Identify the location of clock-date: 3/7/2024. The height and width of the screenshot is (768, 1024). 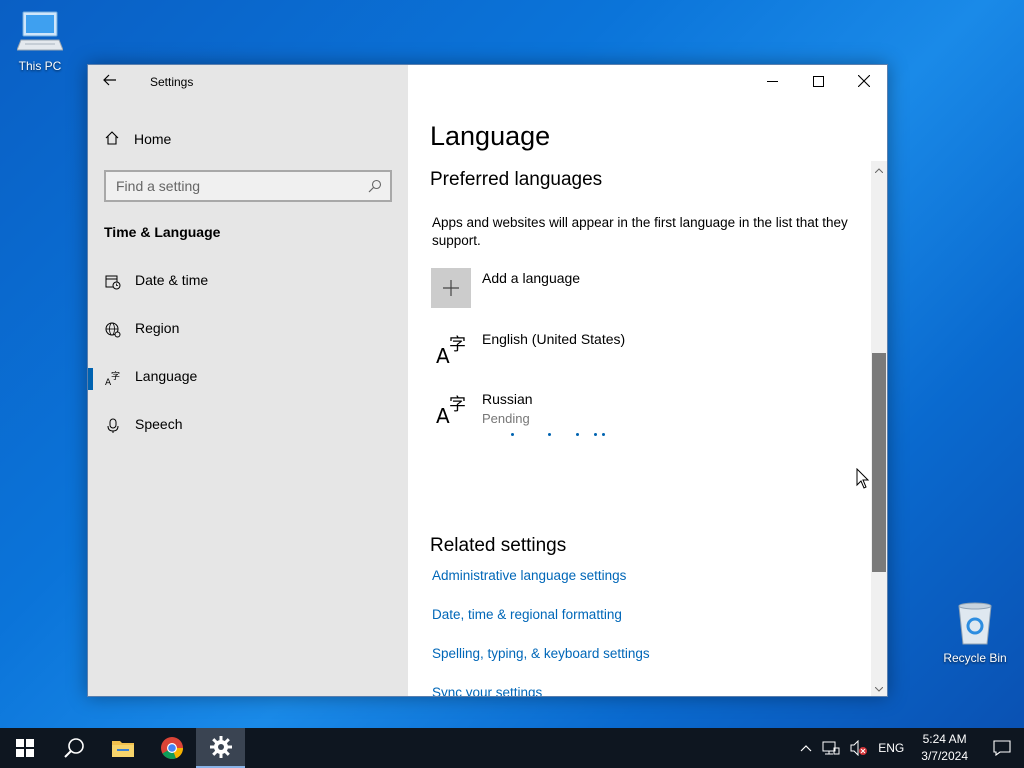
(944, 756).